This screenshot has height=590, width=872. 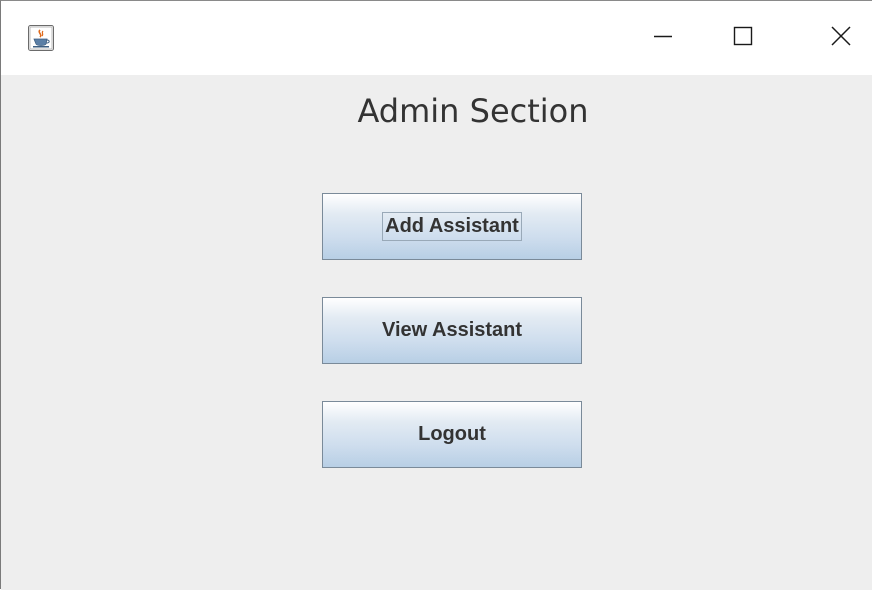 I want to click on view-assistant-label: View Assistant, so click(x=452, y=330).